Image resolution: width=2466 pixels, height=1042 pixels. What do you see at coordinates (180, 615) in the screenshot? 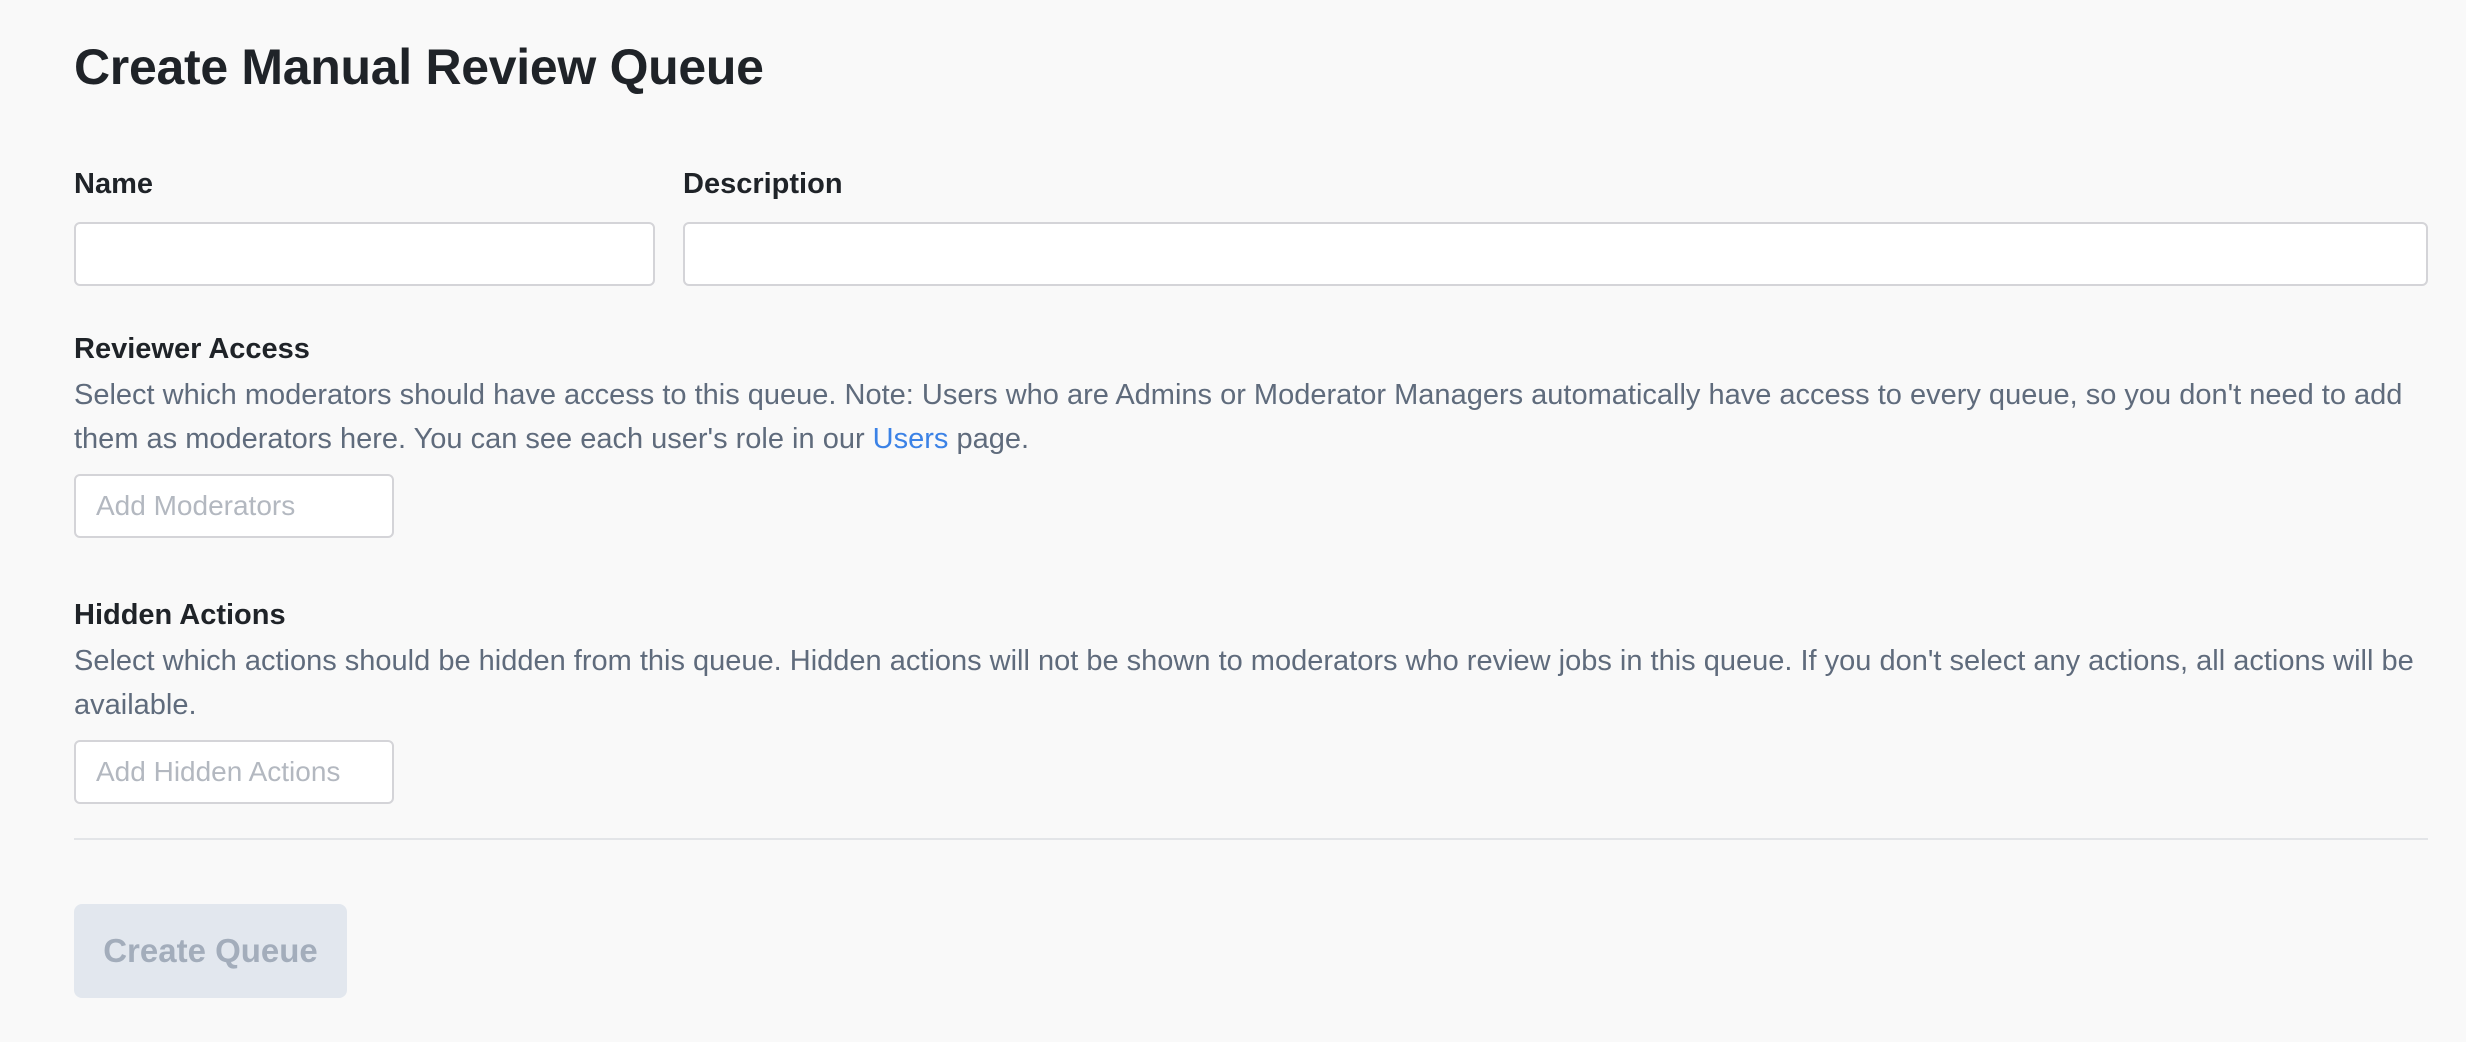
I see `hidden-actions-heading: Hidden Actions` at bounding box center [180, 615].